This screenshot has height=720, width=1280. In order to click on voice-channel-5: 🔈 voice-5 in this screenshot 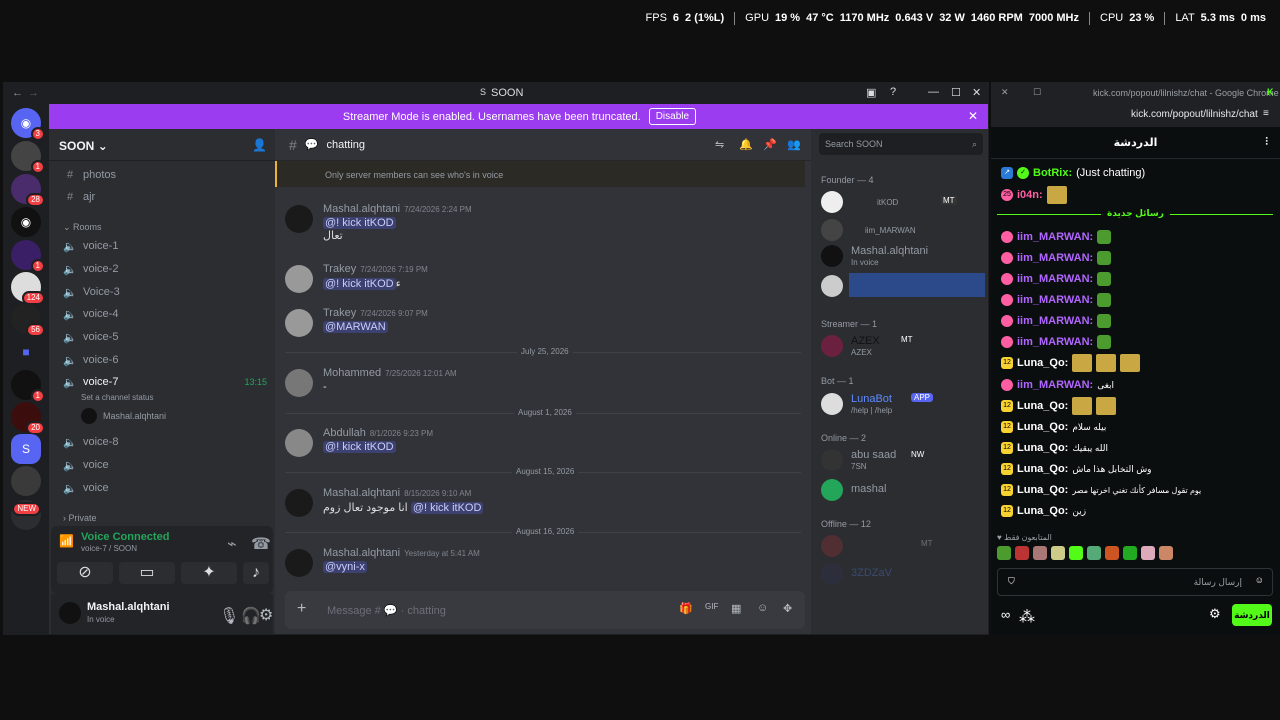, I will do `click(162, 337)`.